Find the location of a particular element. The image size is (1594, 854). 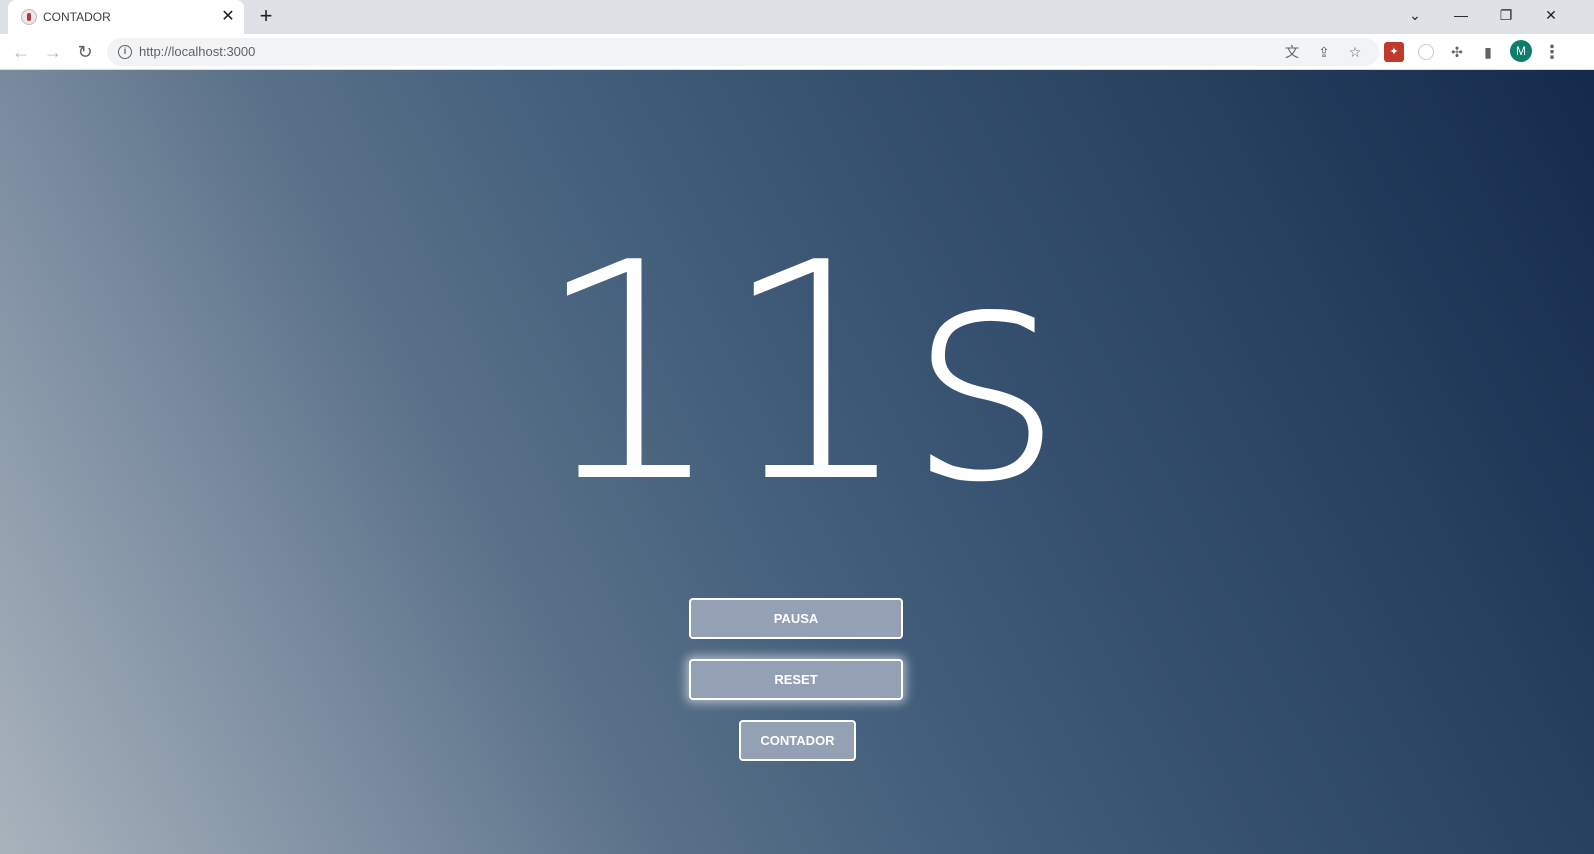

side-panel-icon: ▮ is located at coordinates (1488, 52).